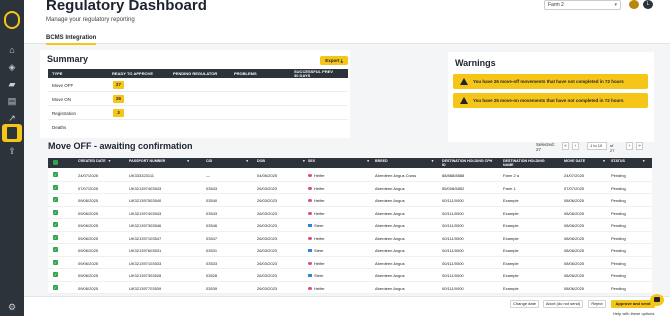  Describe the element at coordinates (281, 161) in the screenshot. I see `col-dob: DOB ▾` at that location.